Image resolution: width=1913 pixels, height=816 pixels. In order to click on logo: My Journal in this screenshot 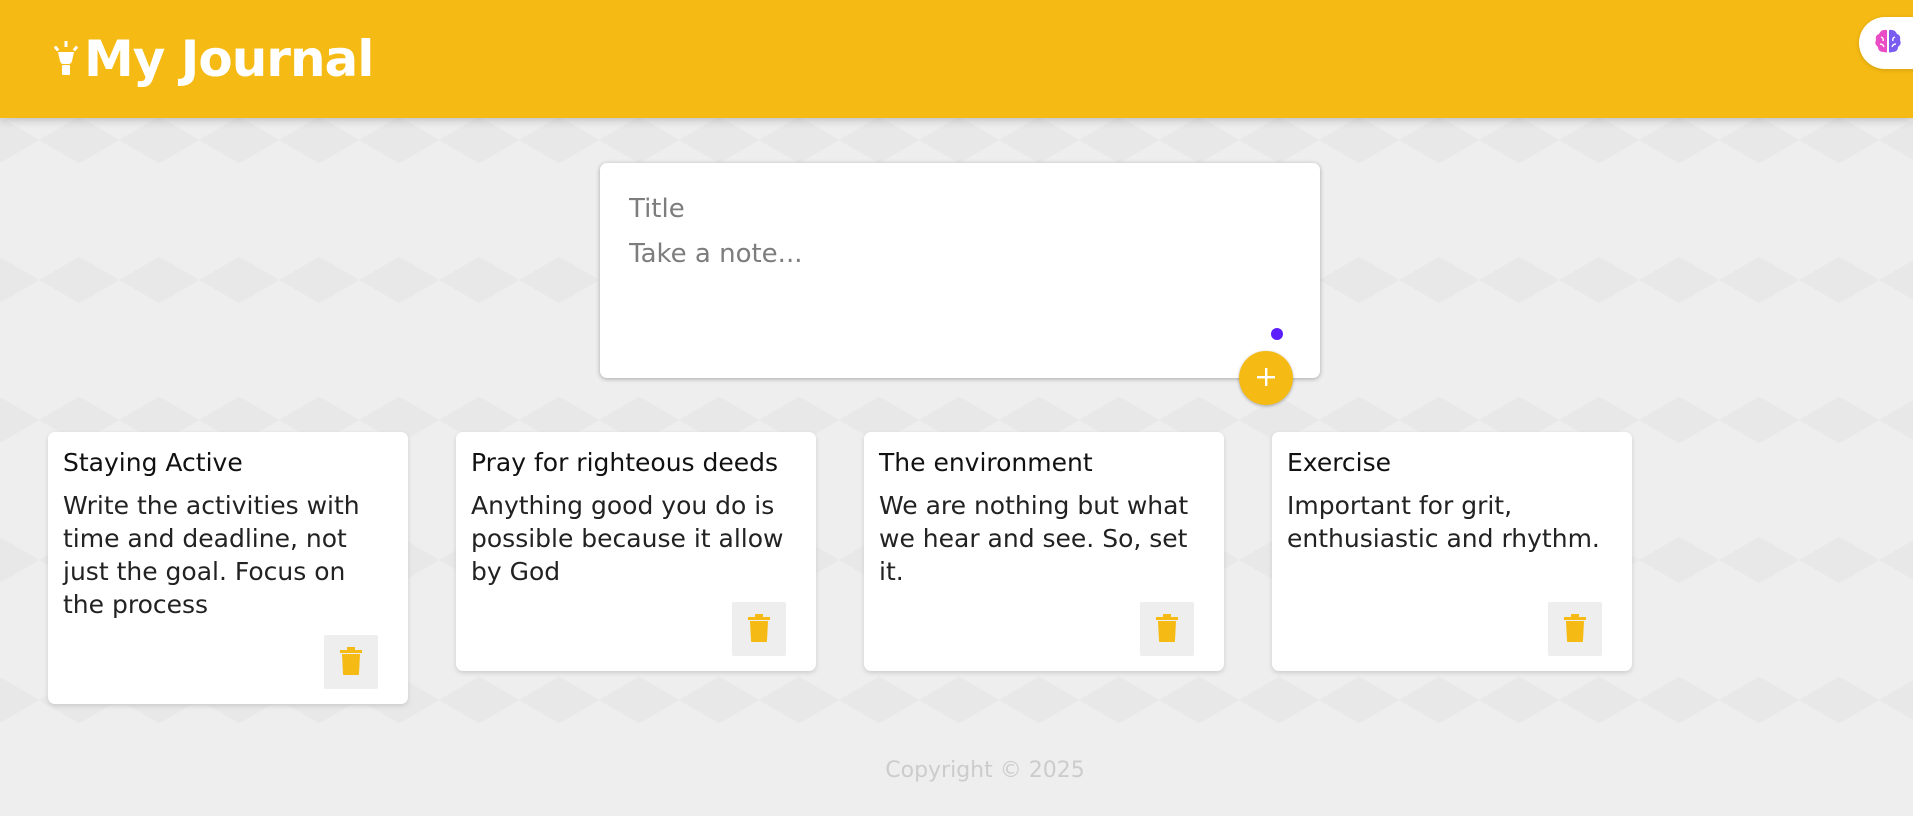, I will do `click(213, 59)`.